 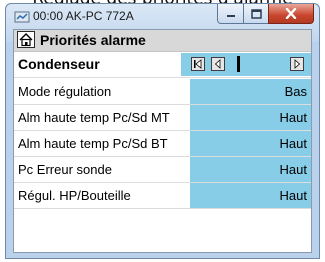 I want to click on next-icon, so click(x=297, y=64).